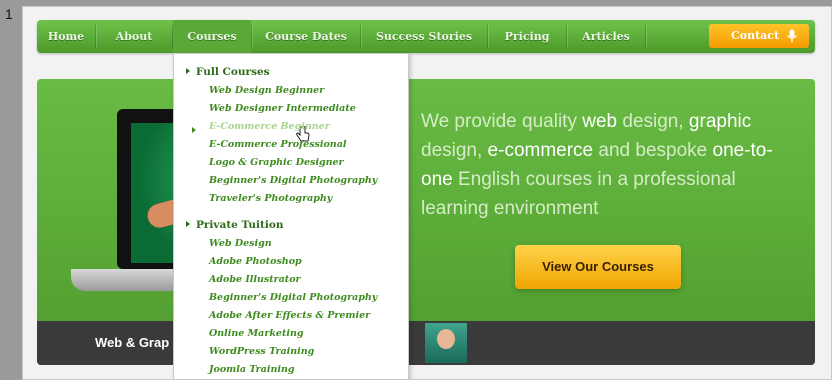 Image resolution: width=832 pixels, height=380 pixels. Describe the element at coordinates (252, 369) in the screenshot. I see `private-tuition-item: Joomla Training` at that location.